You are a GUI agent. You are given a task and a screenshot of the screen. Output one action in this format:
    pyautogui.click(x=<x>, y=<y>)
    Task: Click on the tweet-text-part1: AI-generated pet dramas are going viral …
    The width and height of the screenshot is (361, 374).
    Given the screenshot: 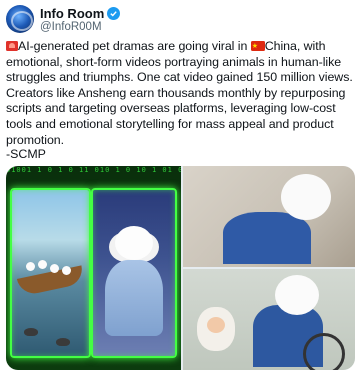 What is the action you would take?
    pyautogui.click(x=134, y=46)
    